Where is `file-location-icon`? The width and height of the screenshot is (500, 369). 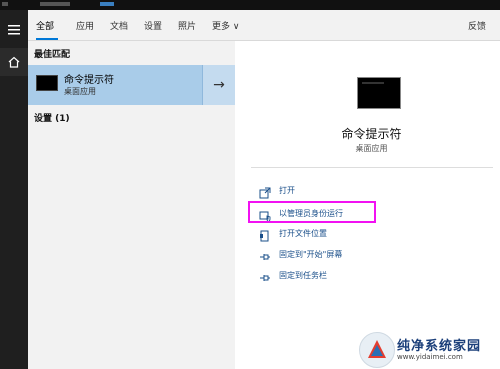 file-location-icon is located at coordinates (265, 234).